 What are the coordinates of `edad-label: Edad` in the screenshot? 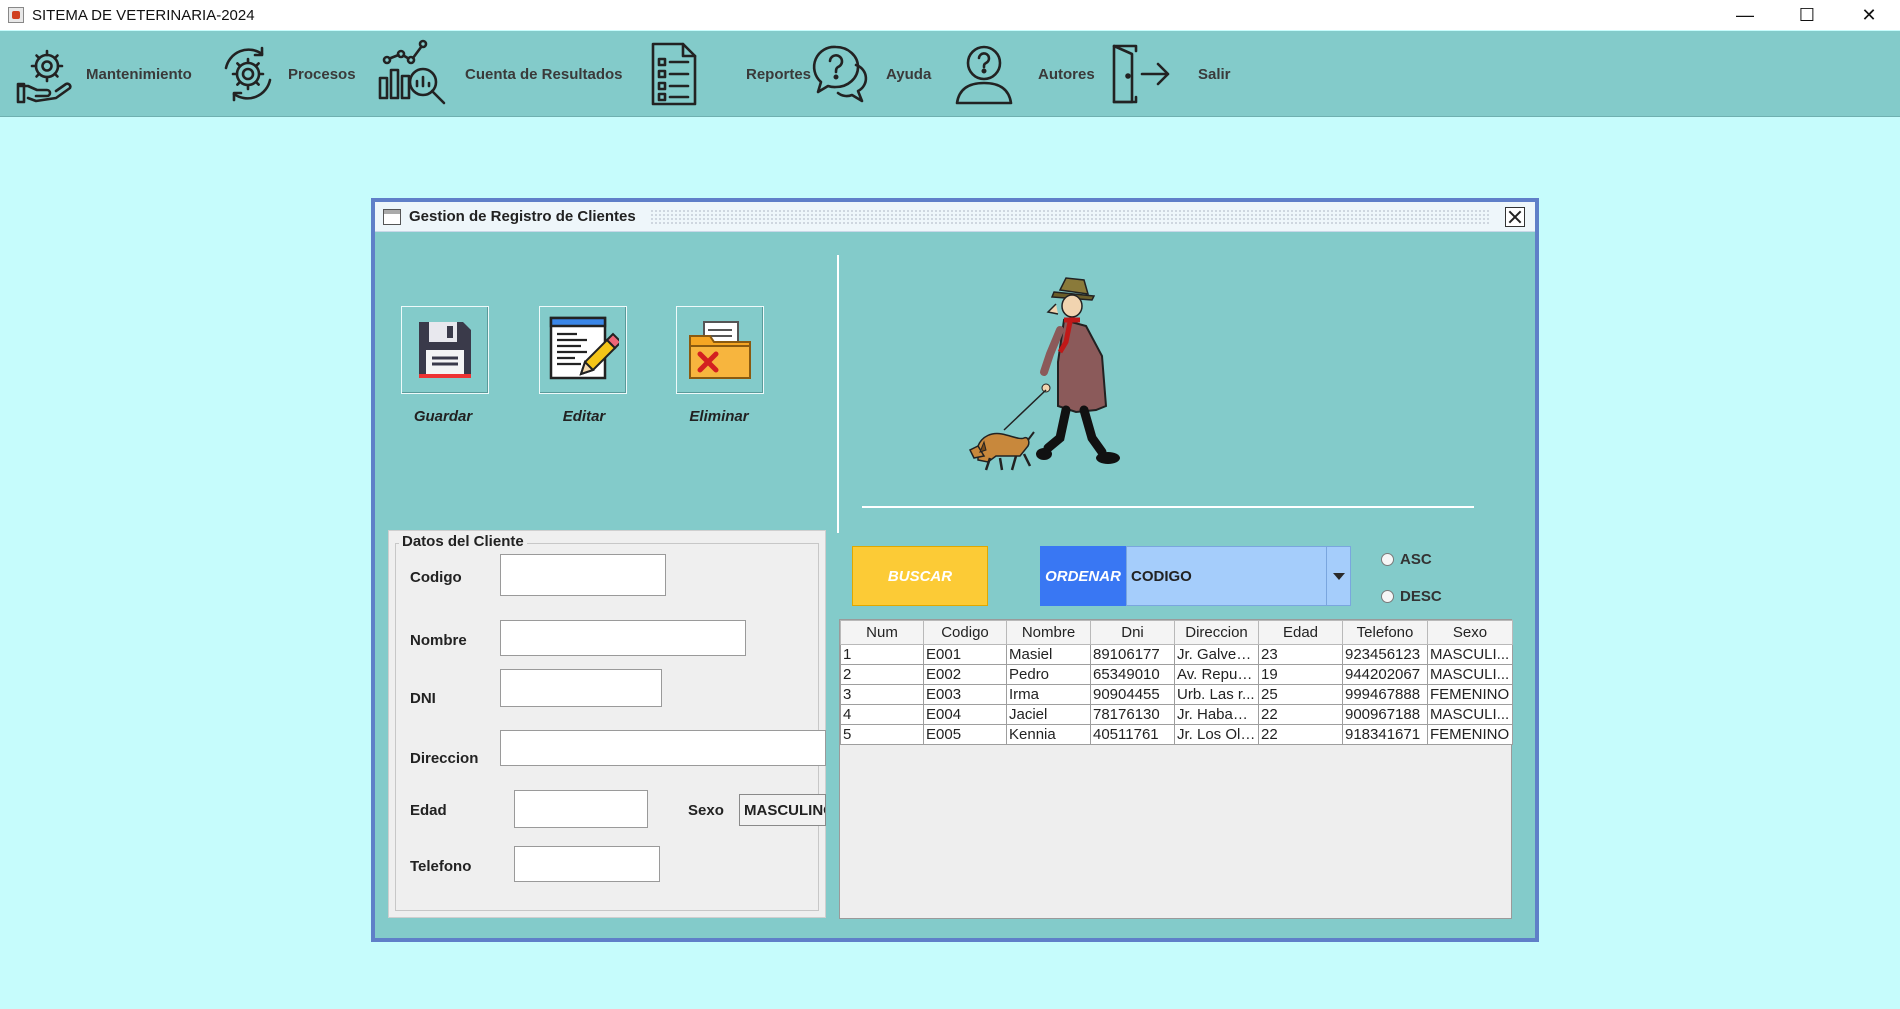 It's located at (428, 810).